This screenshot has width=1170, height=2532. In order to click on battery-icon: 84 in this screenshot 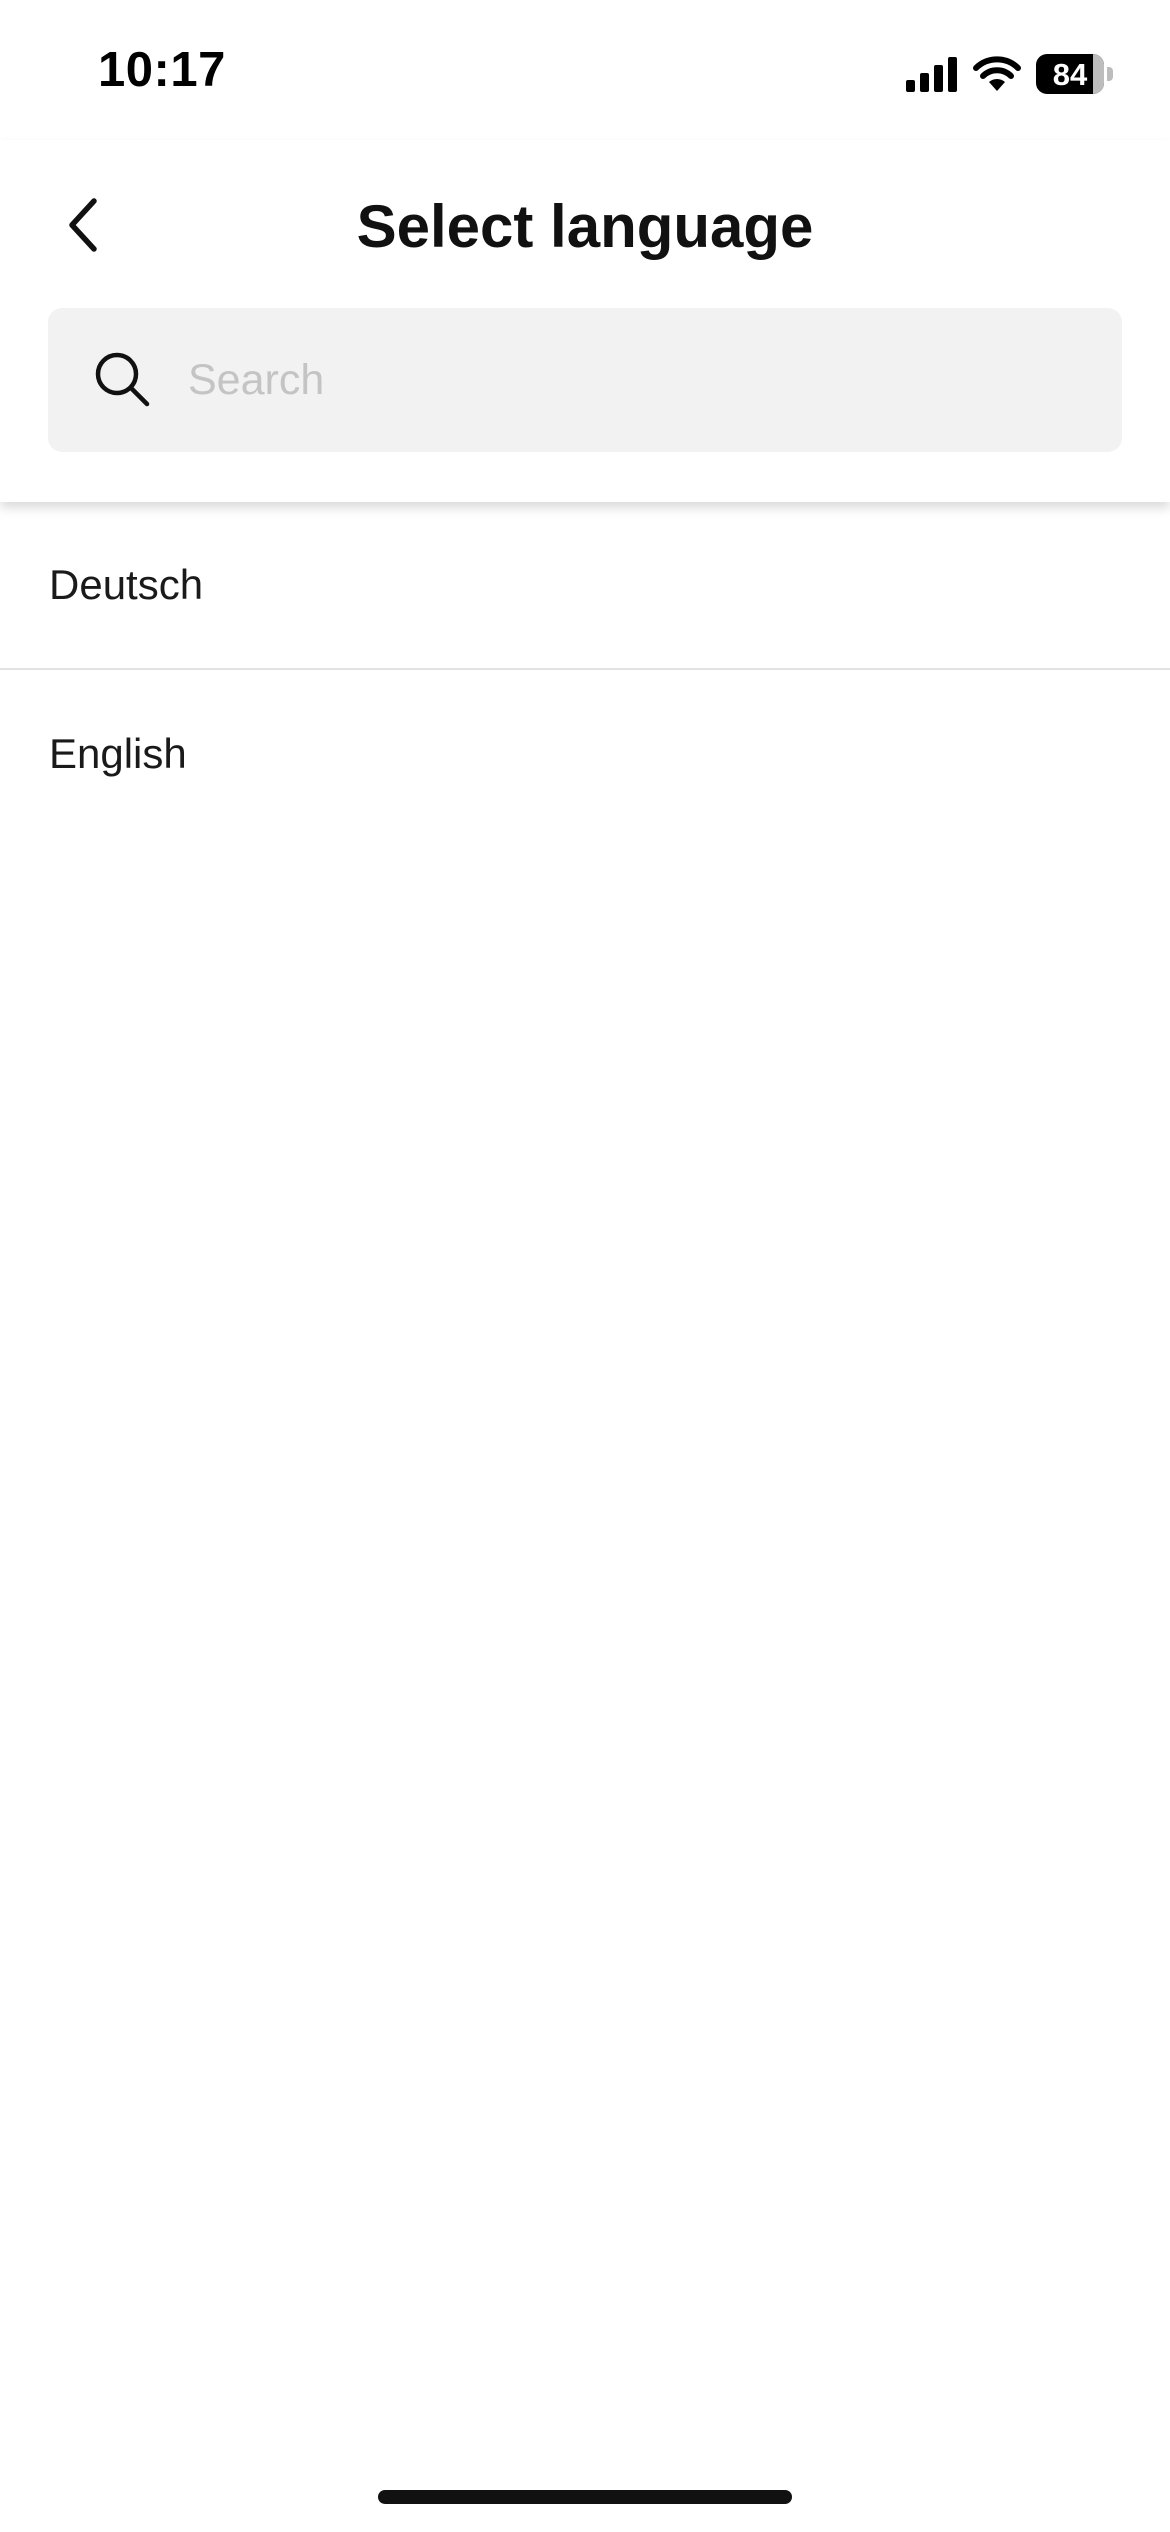, I will do `click(1075, 74)`.